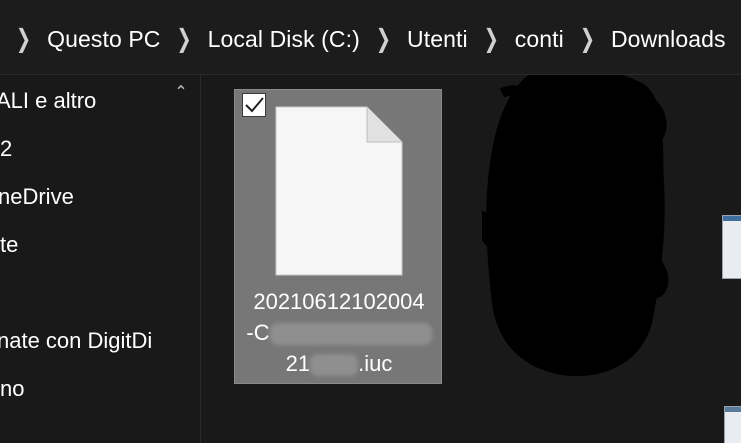  Describe the element at coordinates (76, 341) in the screenshot. I see `nav-item-digitdi: nate con DigitDi` at that location.